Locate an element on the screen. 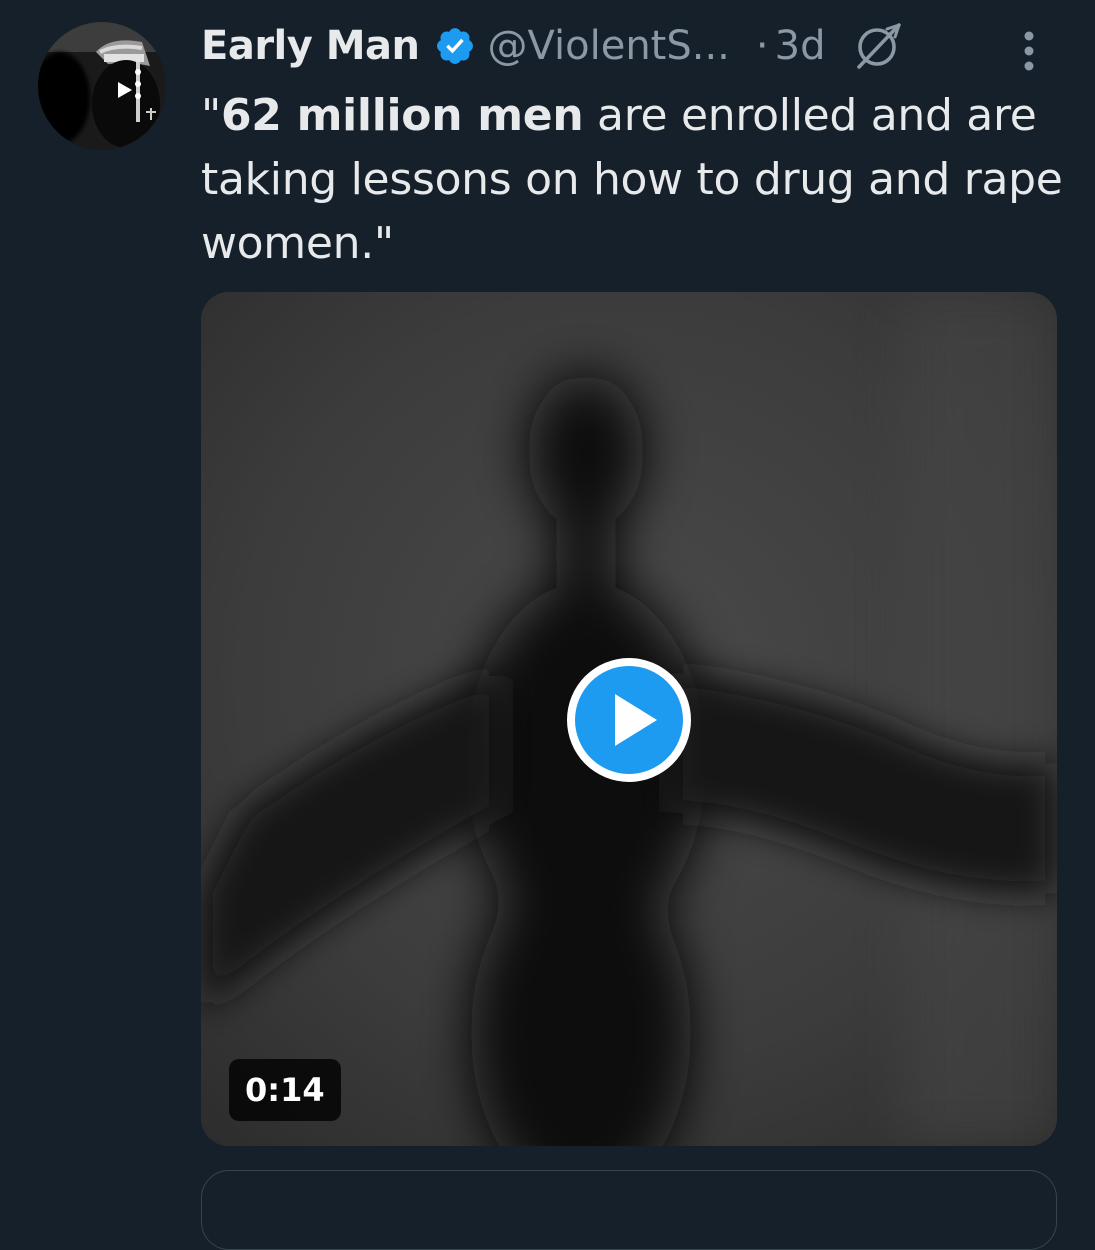  quoted-card is located at coordinates (629, 1210).